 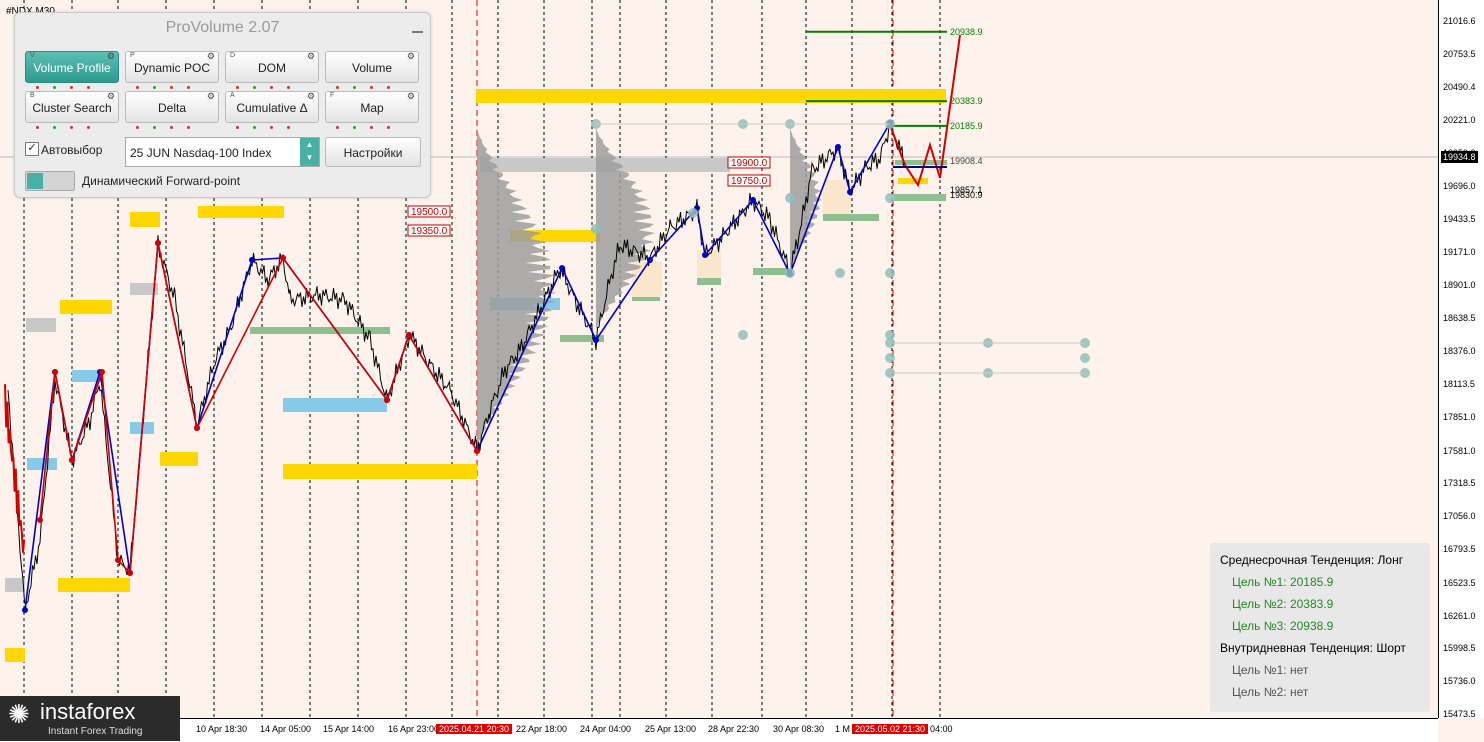 What do you see at coordinates (1459, 86) in the screenshot?
I see `price-tick: 20490.4` at bounding box center [1459, 86].